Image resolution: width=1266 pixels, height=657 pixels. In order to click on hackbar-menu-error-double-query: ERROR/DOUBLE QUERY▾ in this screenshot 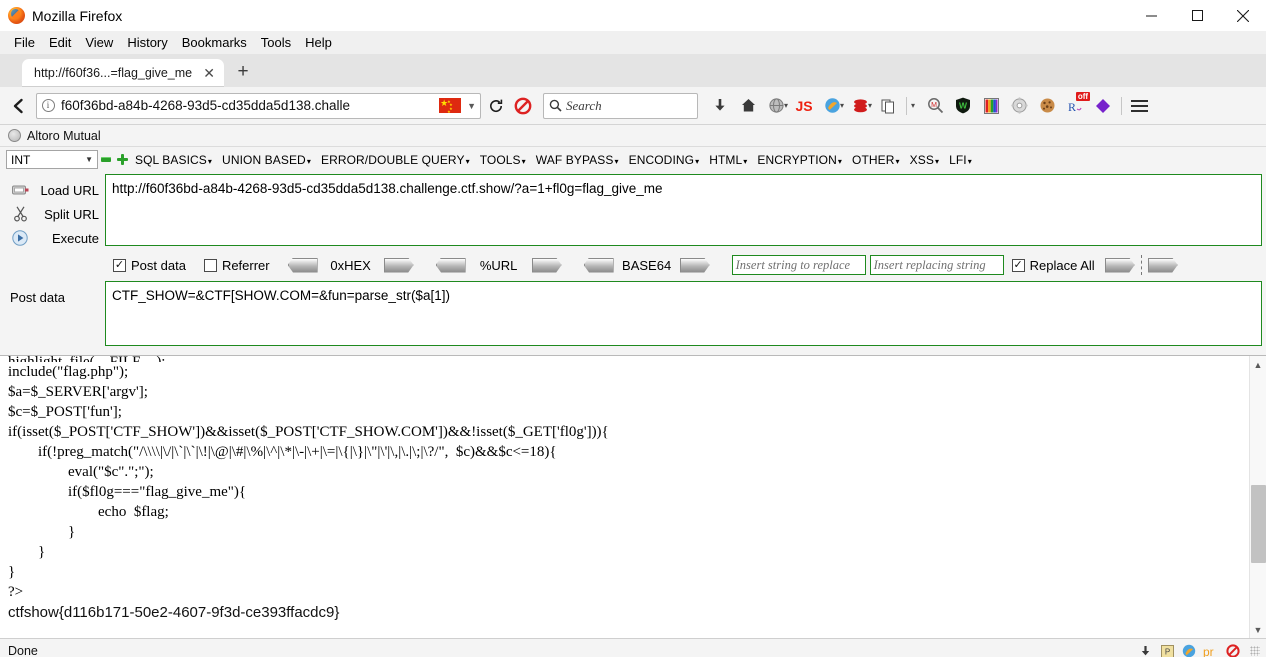, I will do `click(395, 160)`.